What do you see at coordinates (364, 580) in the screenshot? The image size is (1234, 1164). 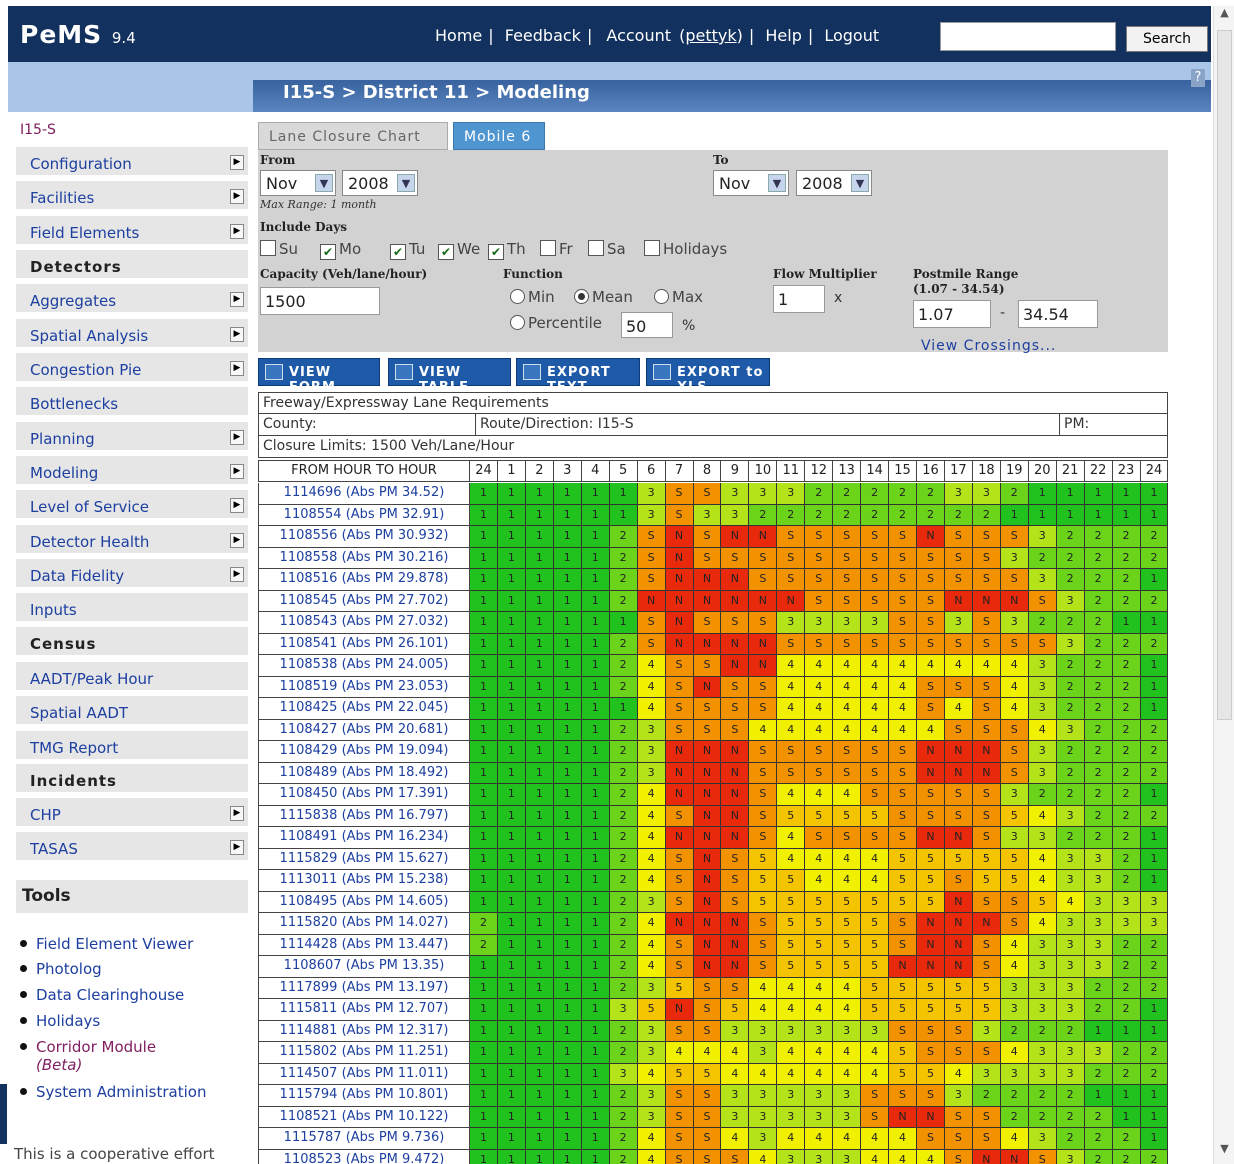 I see `station-link: 1108516 (Abs PM 29.878)` at bounding box center [364, 580].